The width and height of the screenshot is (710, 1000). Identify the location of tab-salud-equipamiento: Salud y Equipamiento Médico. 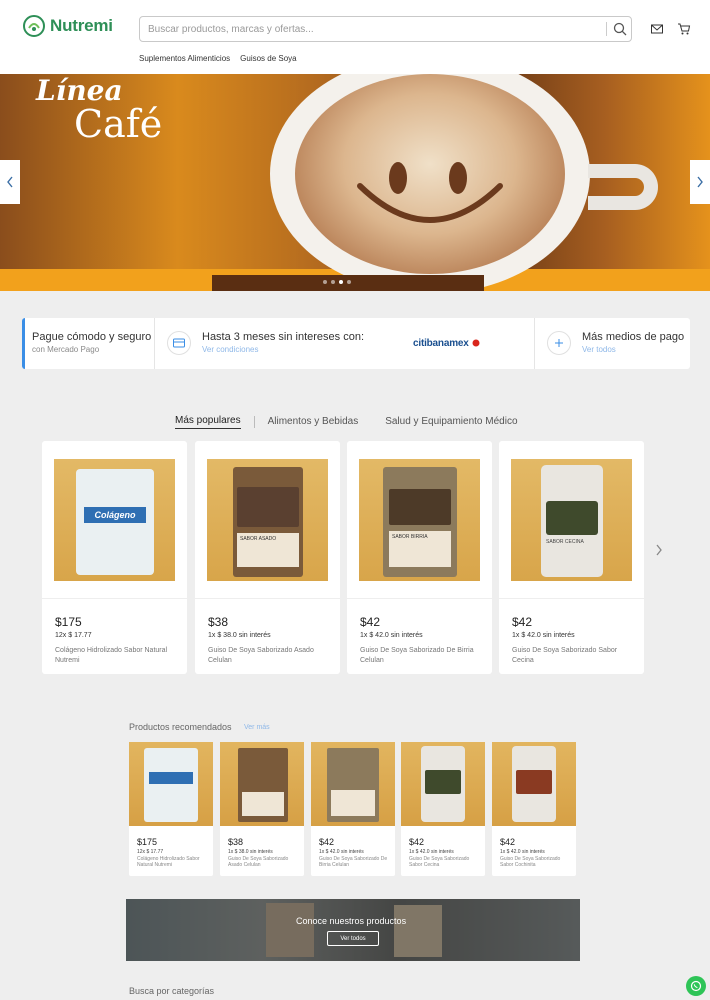
(451, 422).